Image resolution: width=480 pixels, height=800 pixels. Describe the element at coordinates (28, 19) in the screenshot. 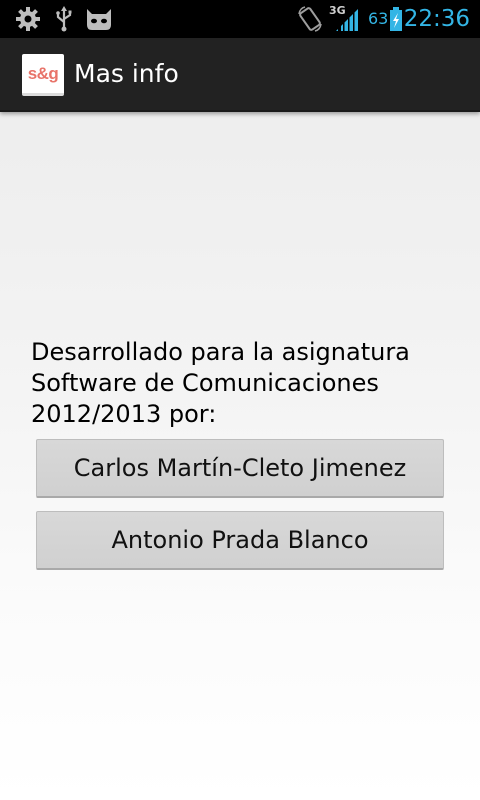

I see `settings-icon` at that location.